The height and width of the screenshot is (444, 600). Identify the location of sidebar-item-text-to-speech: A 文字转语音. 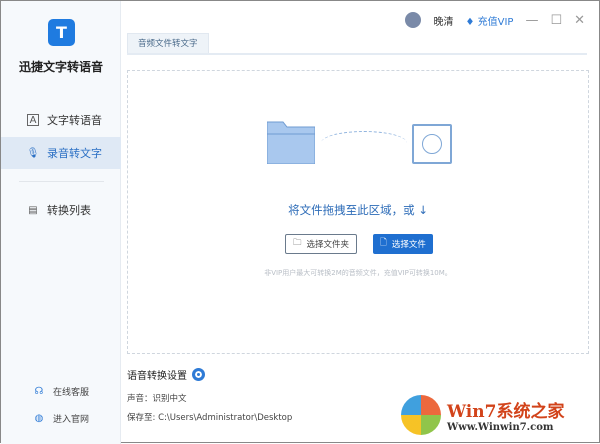
(61, 120).